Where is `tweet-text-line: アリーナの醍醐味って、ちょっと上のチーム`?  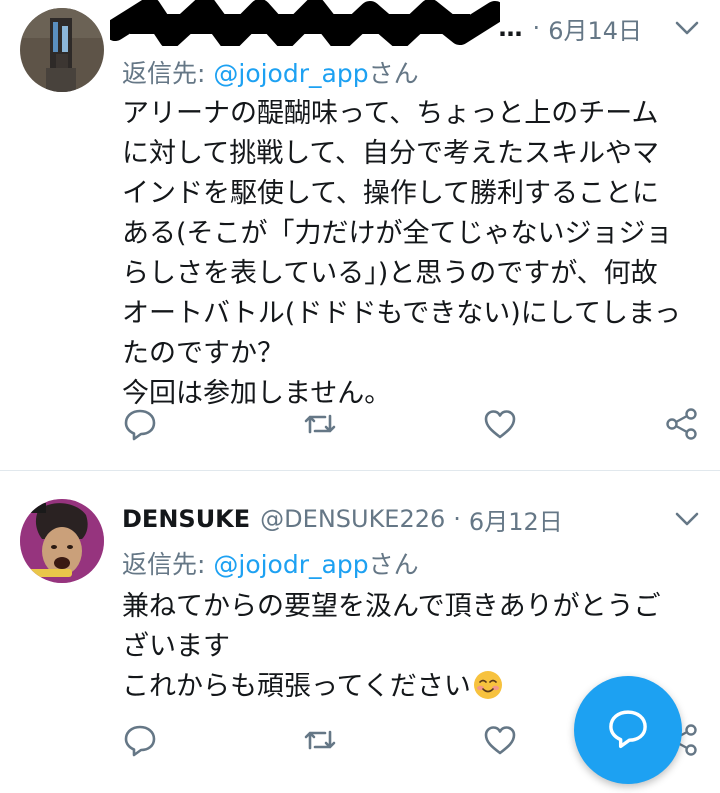
tweet-text-line: アリーナの醍醐味って、ちょっと上のチーム is located at coordinates (390, 113).